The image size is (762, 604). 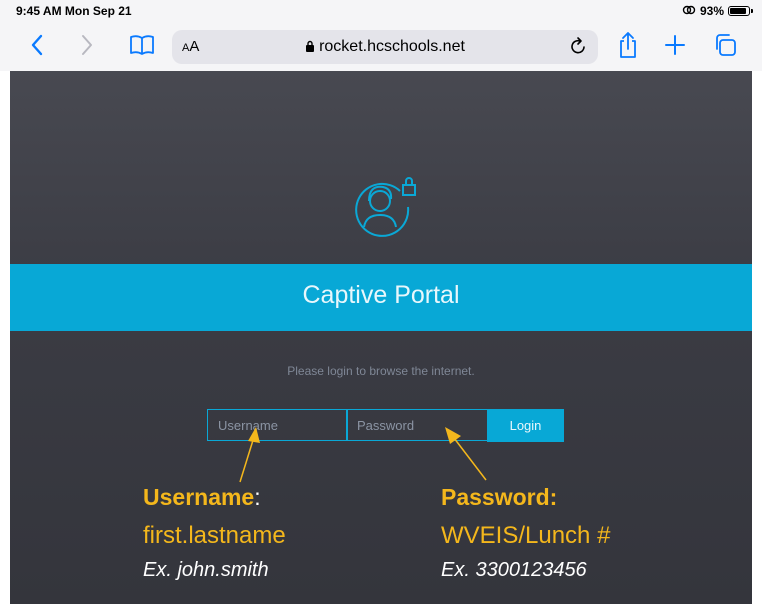 What do you see at coordinates (740, 11) in the screenshot?
I see `battery-icon` at bounding box center [740, 11].